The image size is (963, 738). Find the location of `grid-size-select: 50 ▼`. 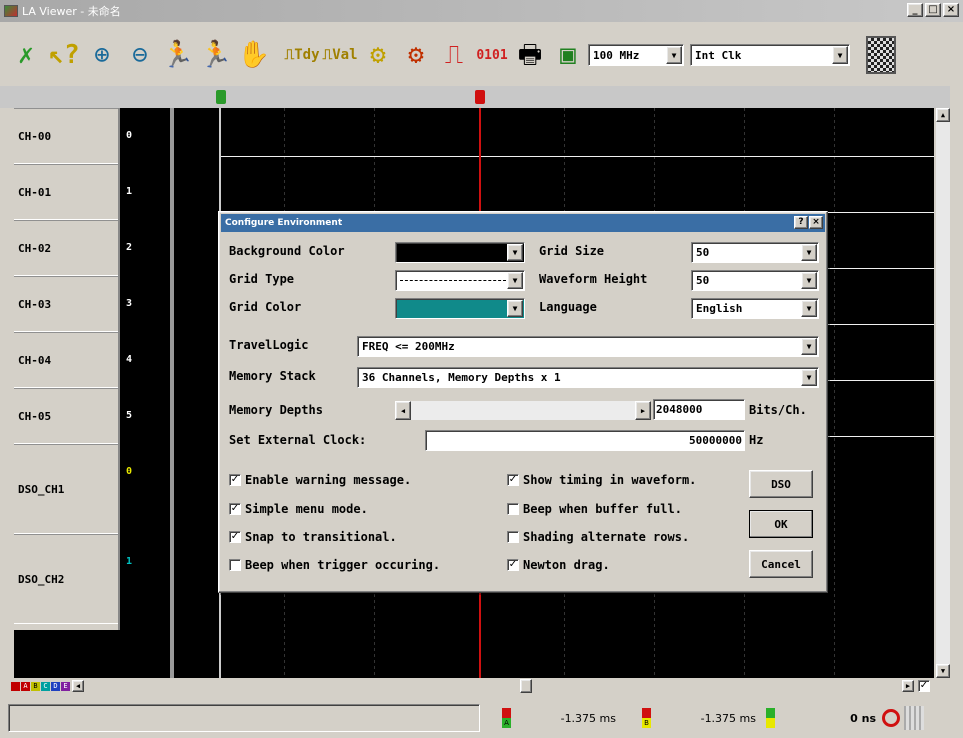

grid-size-select: 50 ▼ is located at coordinates (755, 252).